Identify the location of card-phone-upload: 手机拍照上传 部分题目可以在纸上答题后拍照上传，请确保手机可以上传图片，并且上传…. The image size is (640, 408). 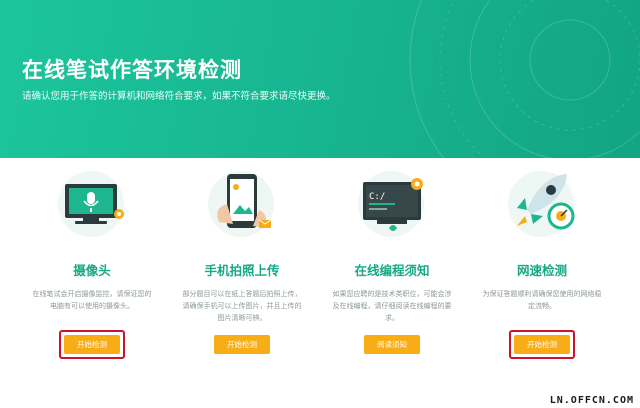
(242, 272).